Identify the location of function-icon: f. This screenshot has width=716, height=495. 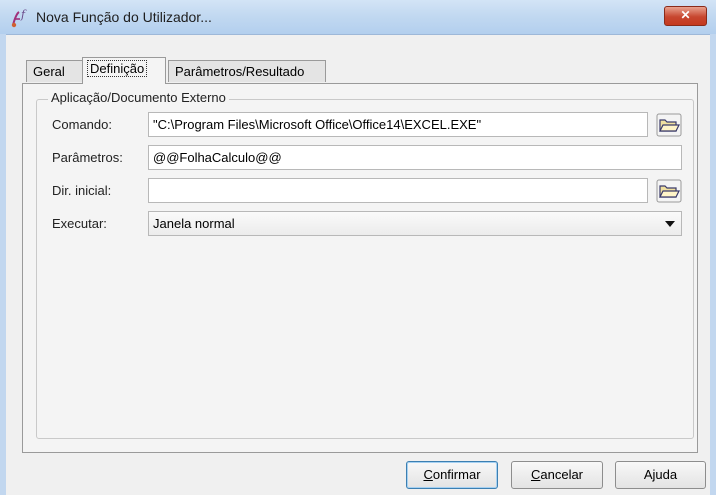
(21, 18).